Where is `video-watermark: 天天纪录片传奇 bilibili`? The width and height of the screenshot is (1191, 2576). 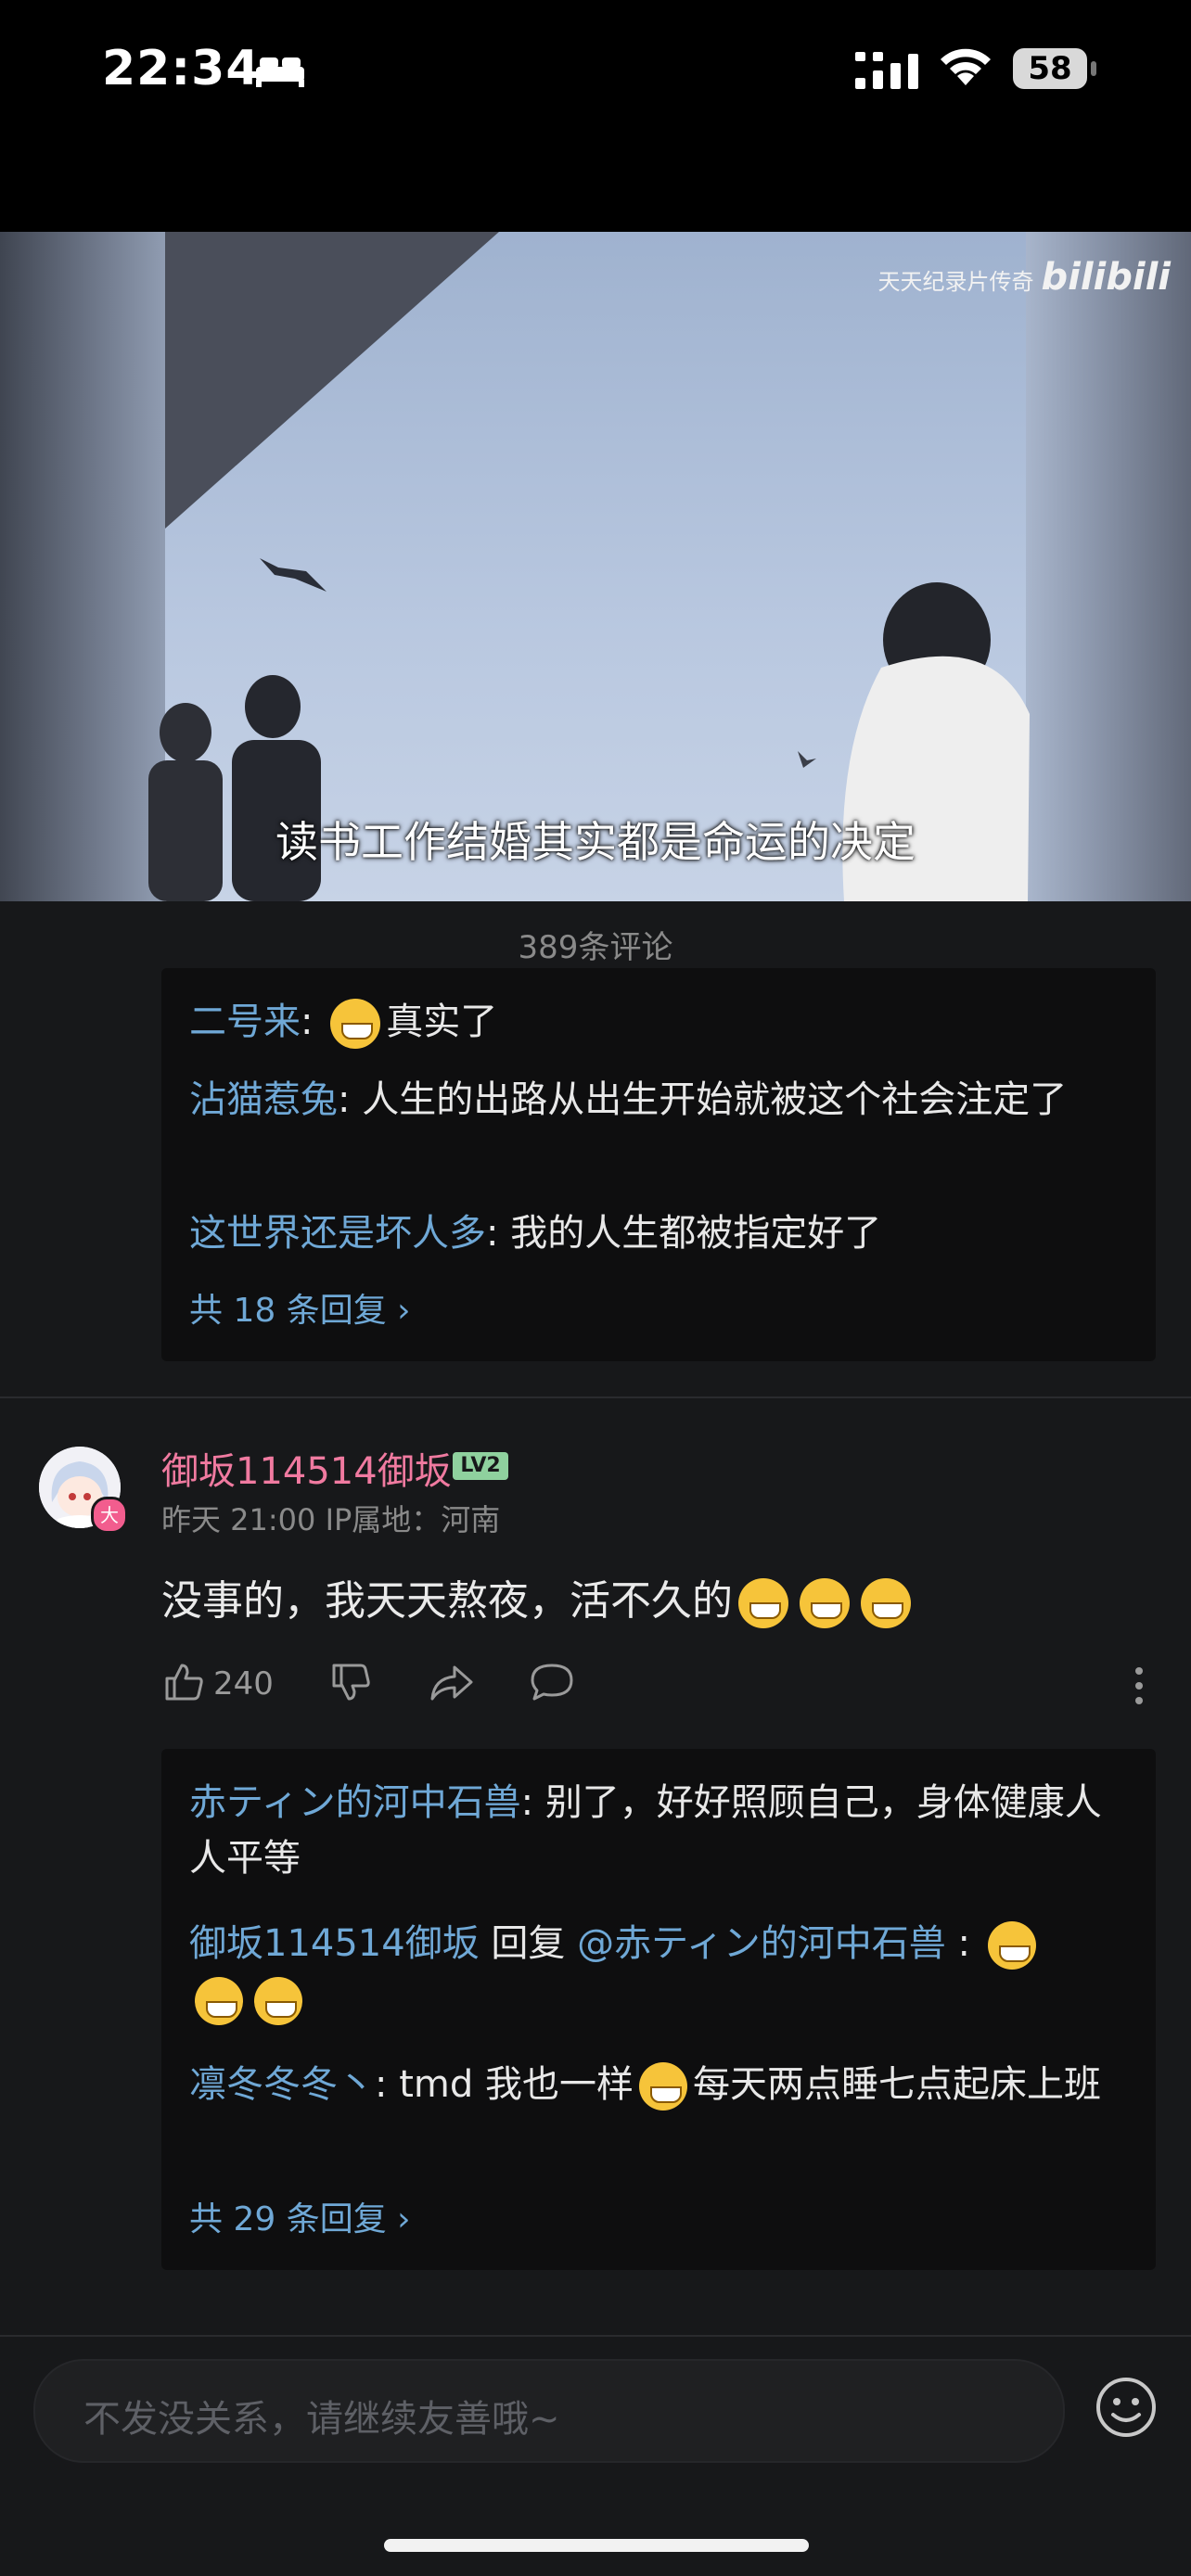 video-watermark: 天天纪录片传奇 bilibili is located at coordinates (1024, 277).